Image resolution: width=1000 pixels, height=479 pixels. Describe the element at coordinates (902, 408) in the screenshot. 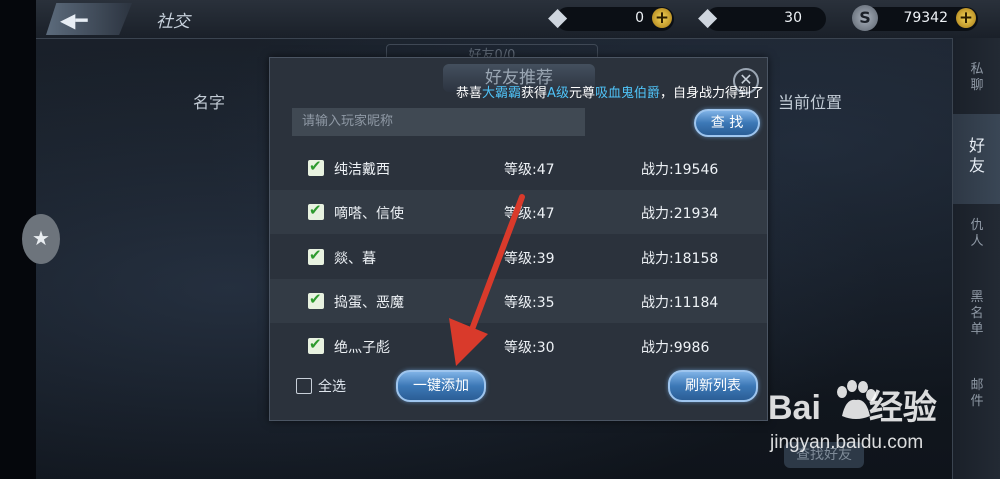

I see `watermark-brand-right: 经验` at that location.